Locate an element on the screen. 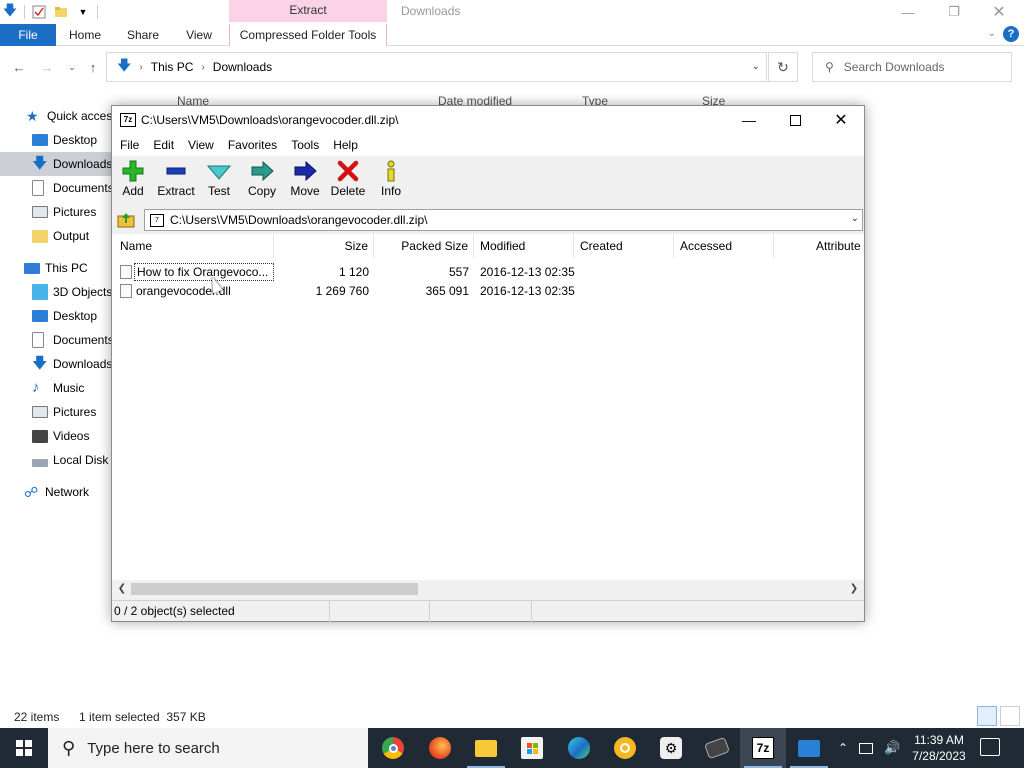 This screenshot has height=768, width=1024. 7zip-maximize-button is located at coordinates (795, 120).